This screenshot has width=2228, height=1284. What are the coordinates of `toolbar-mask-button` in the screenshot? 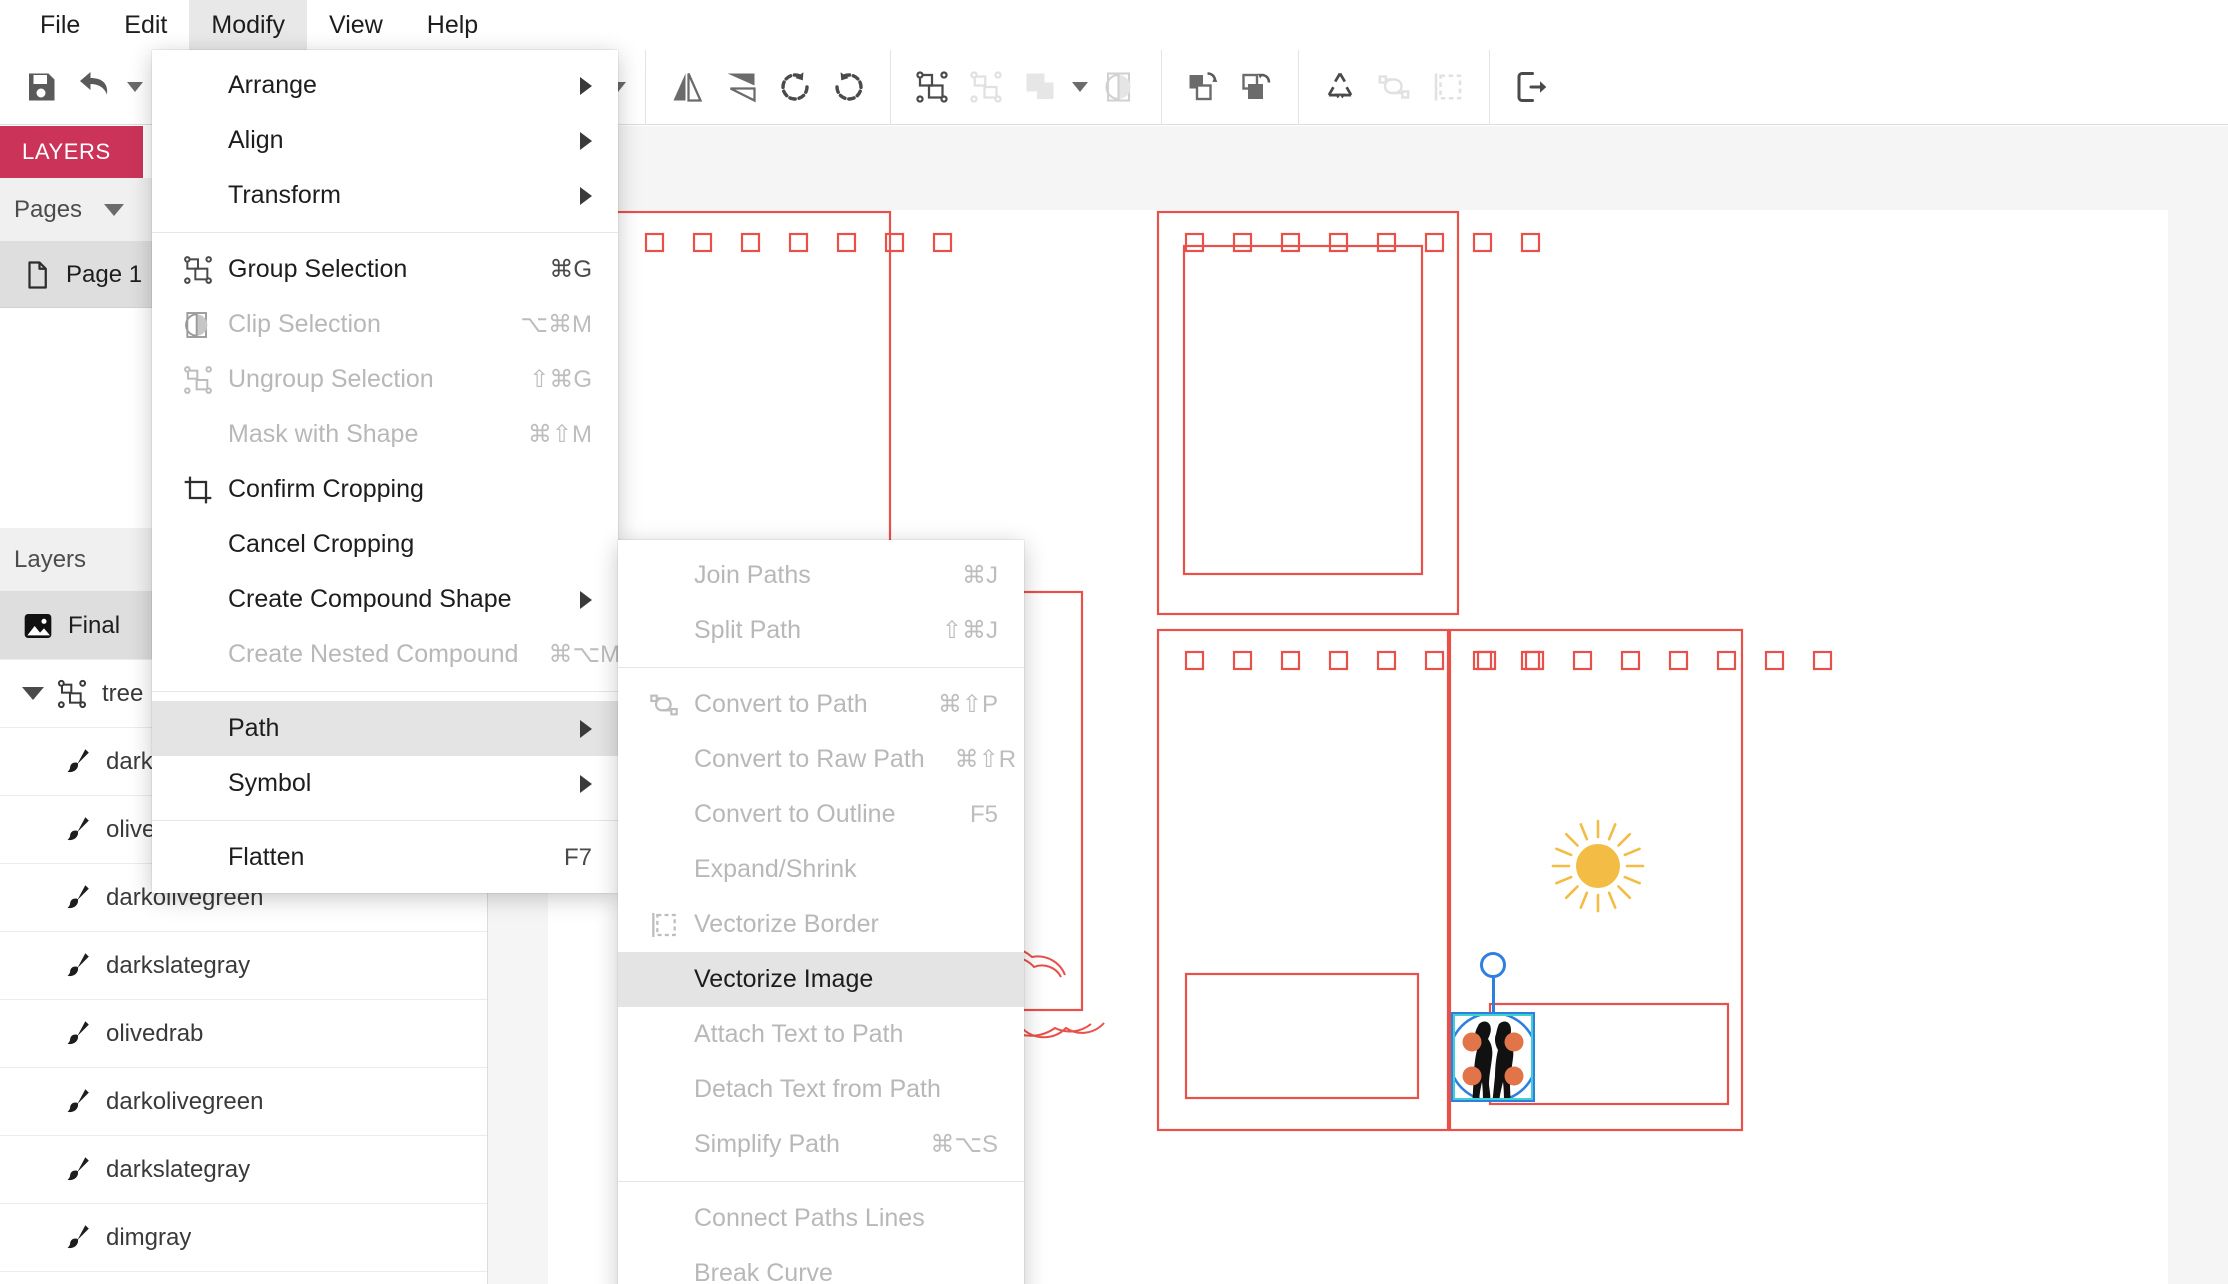 It's located at (1120, 87).